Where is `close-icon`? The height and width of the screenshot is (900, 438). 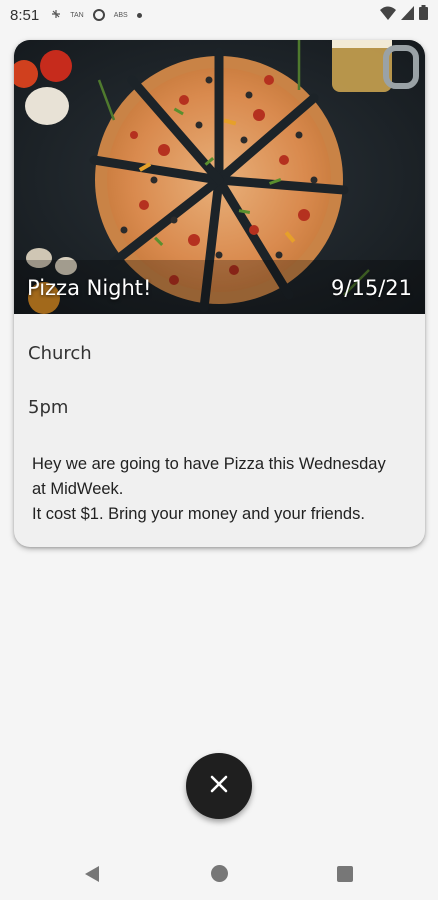
close-icon is located at coordinates (219, 786).